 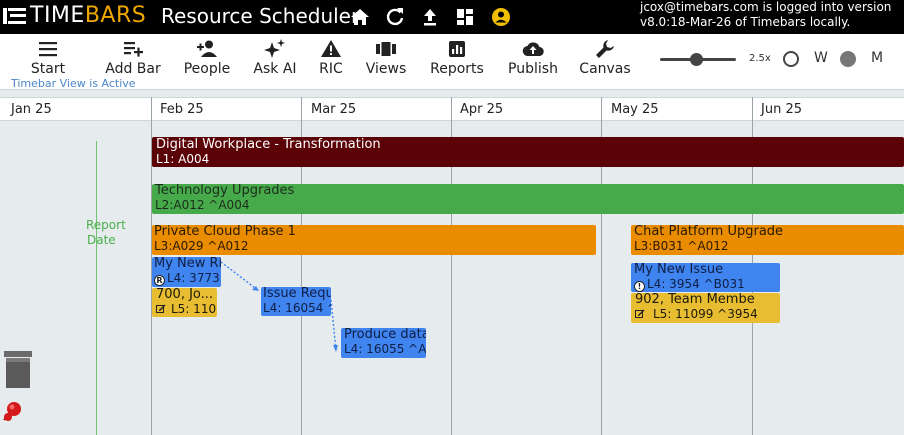 I want to click on zoom-level: 2.5x, so click(x=760, y=58).